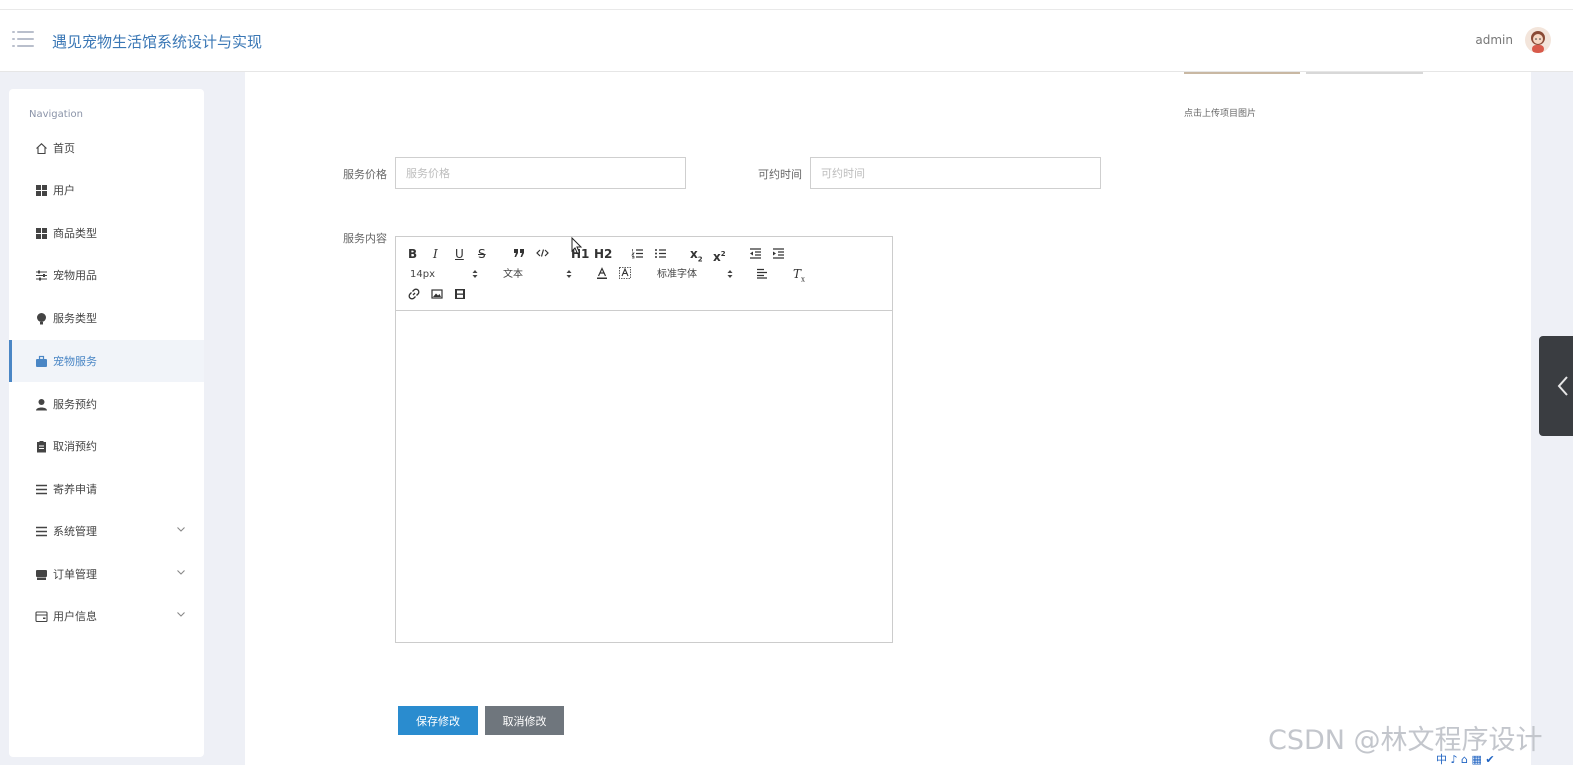 This screenshot has height=765, width=1573. What do you see at coordinates (23, 39) in the screenshot?
I see `menu-toggle-icon` at bounding box center [23, 39].